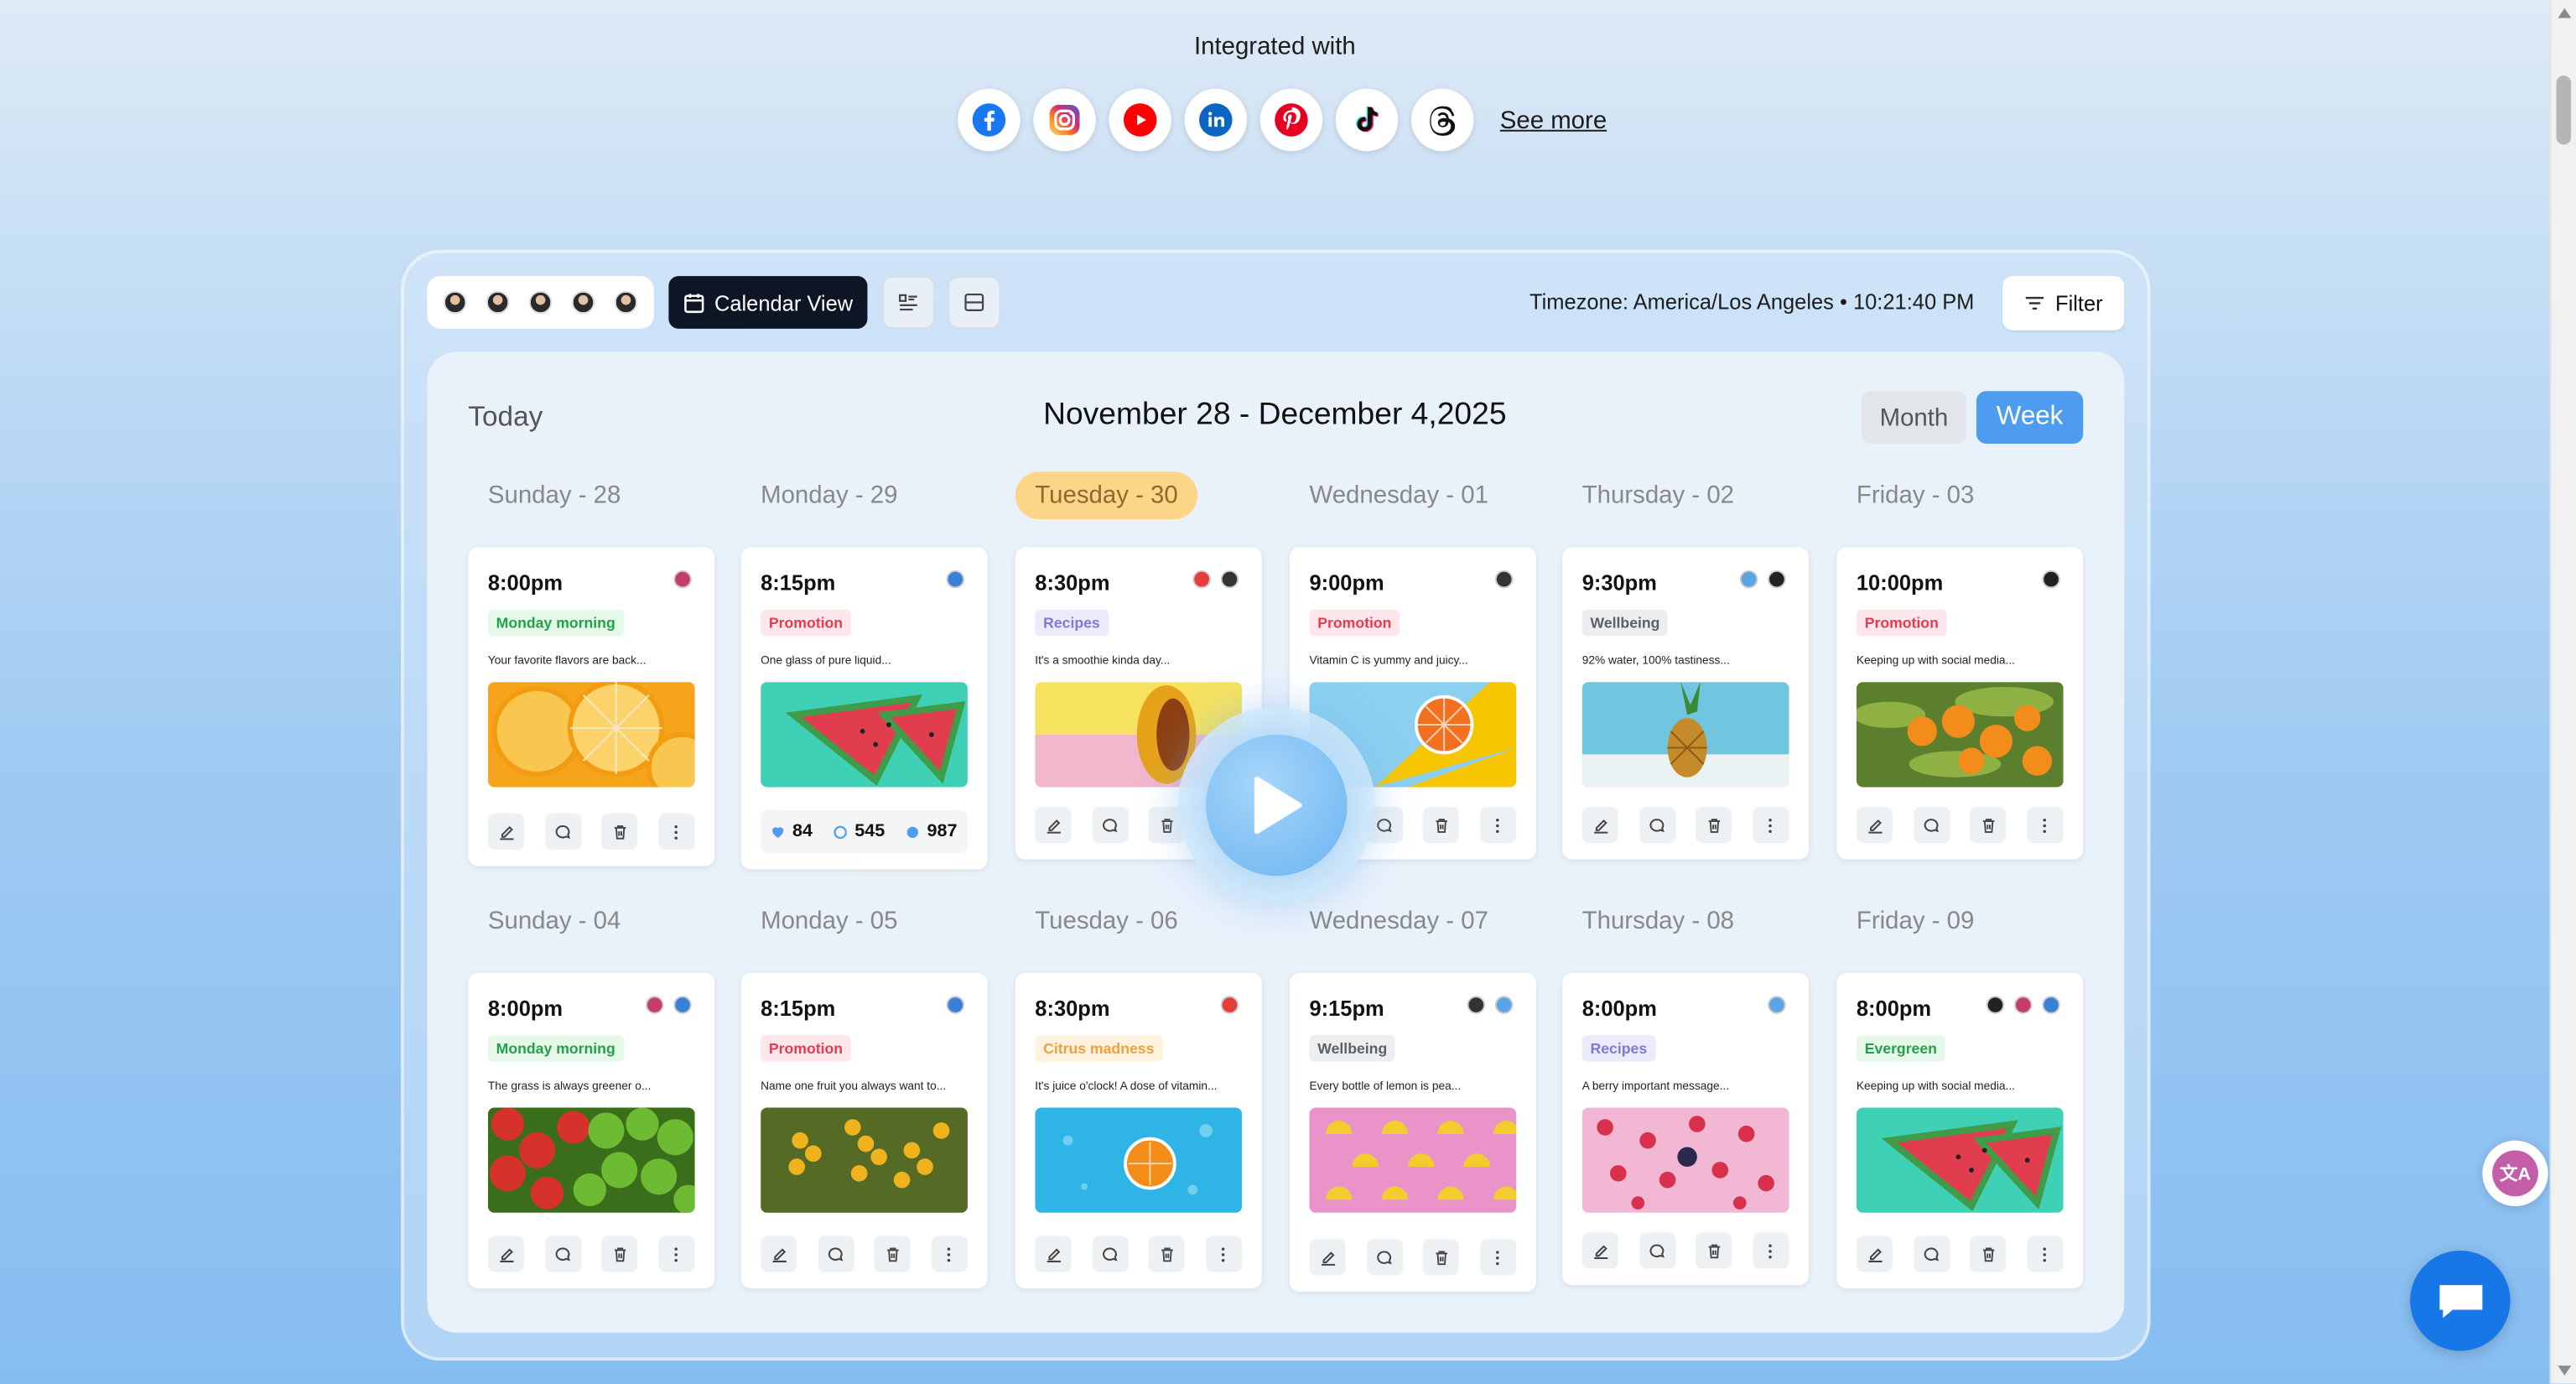 The height and width of the screenshot is (1384, 2576). I want to click on translate-button: 文A, so click(2515, 1173).